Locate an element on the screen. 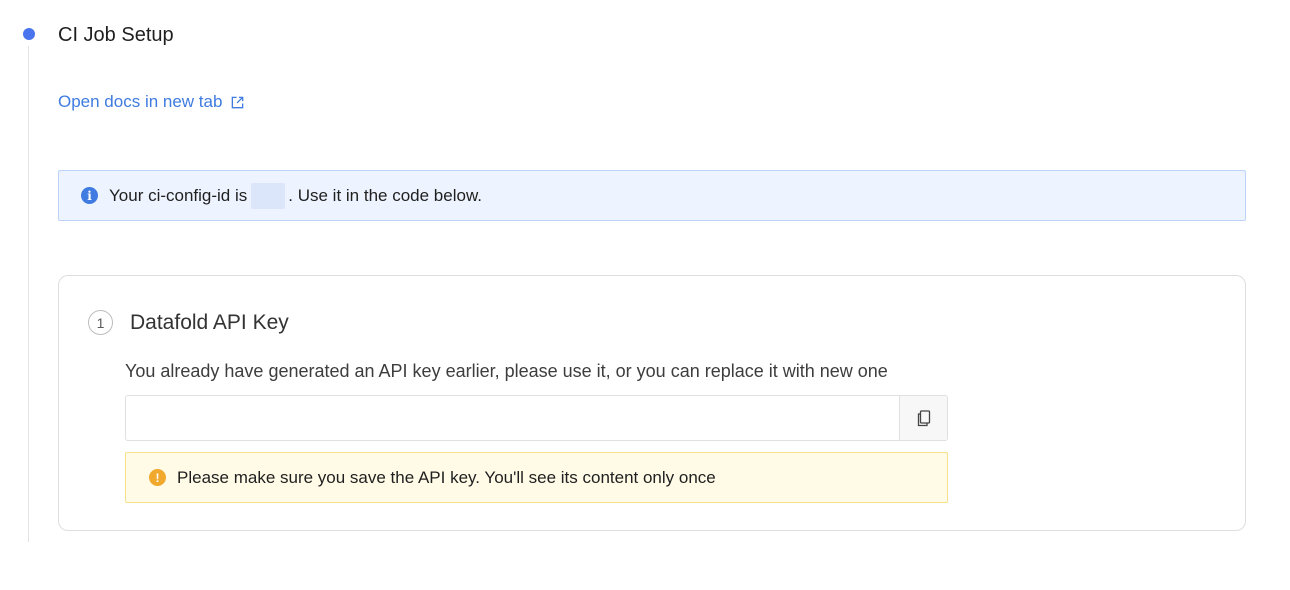 Image resolution: width=1290 pixels, height=590 pixels. copy-icon is located at coordinates (923, 417).